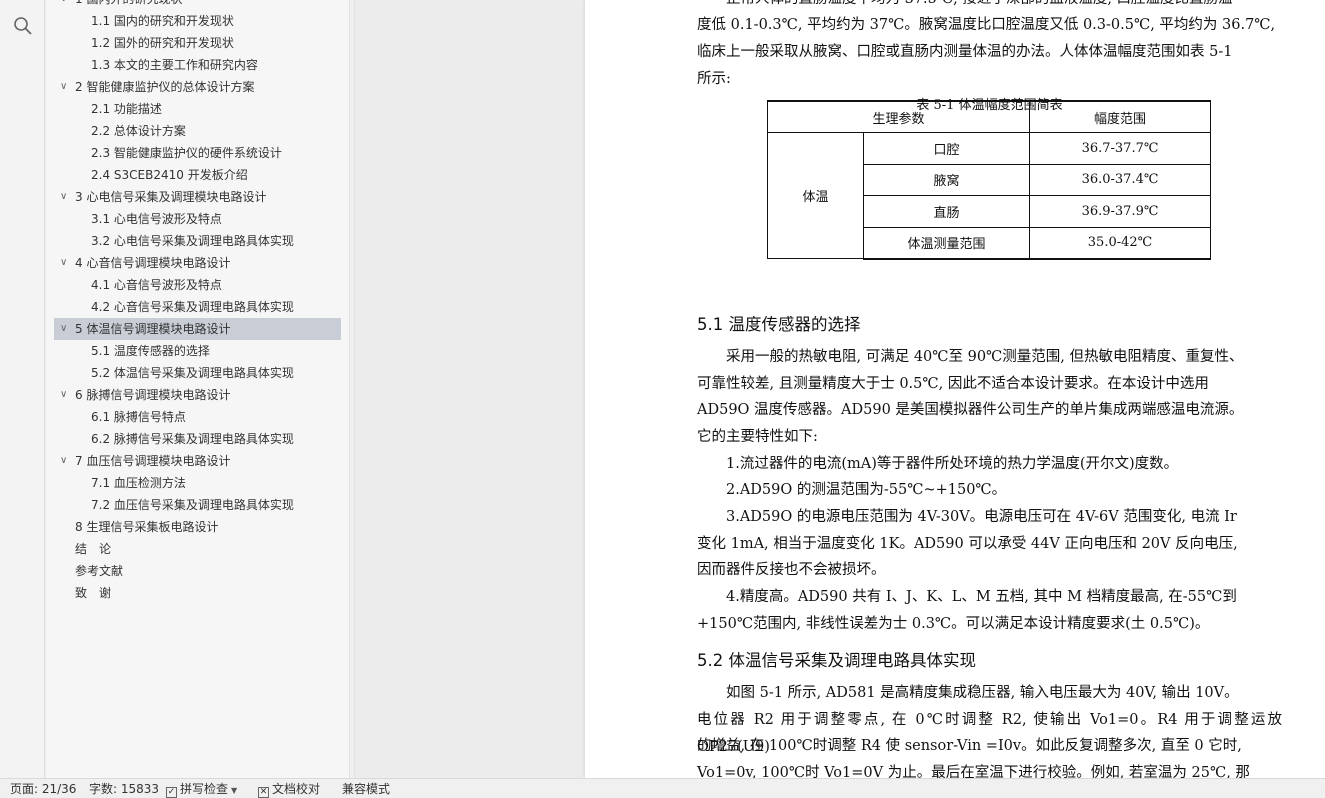 The height and width of the screenshot is (798, 1325). I want to click on checkbox-icon: ✓, so click(171, 792).